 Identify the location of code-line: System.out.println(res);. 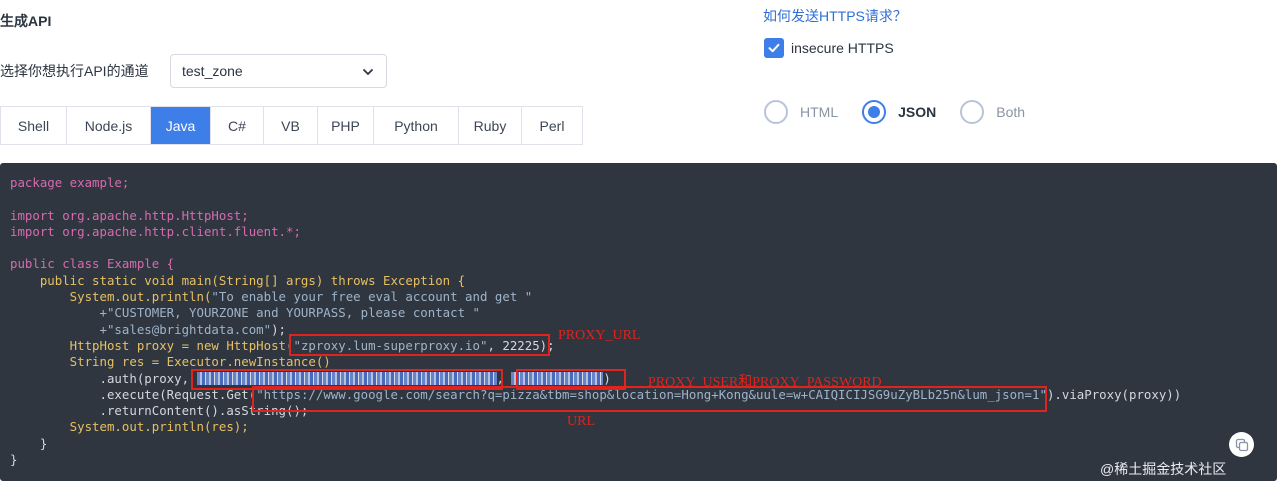
(129, 427).